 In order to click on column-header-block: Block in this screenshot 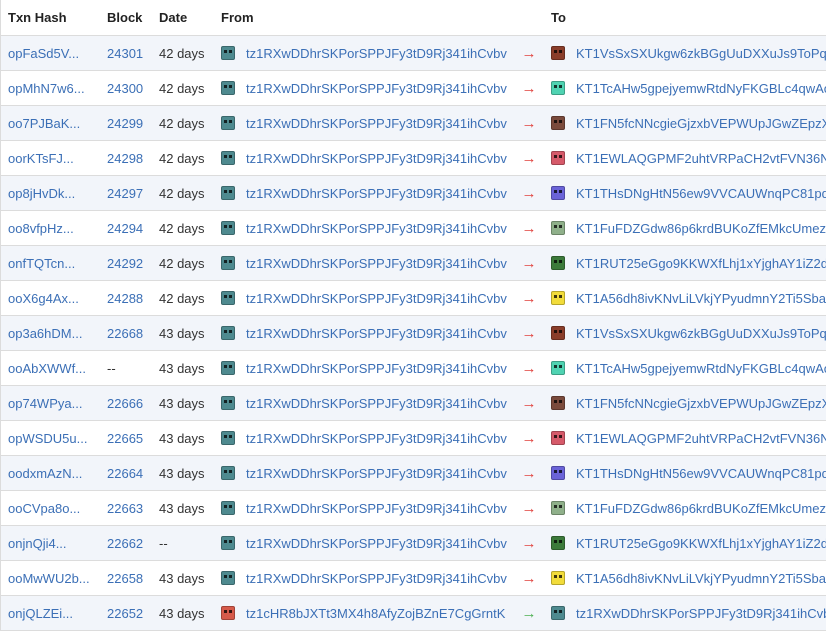, I will do `click(132, 17)`.